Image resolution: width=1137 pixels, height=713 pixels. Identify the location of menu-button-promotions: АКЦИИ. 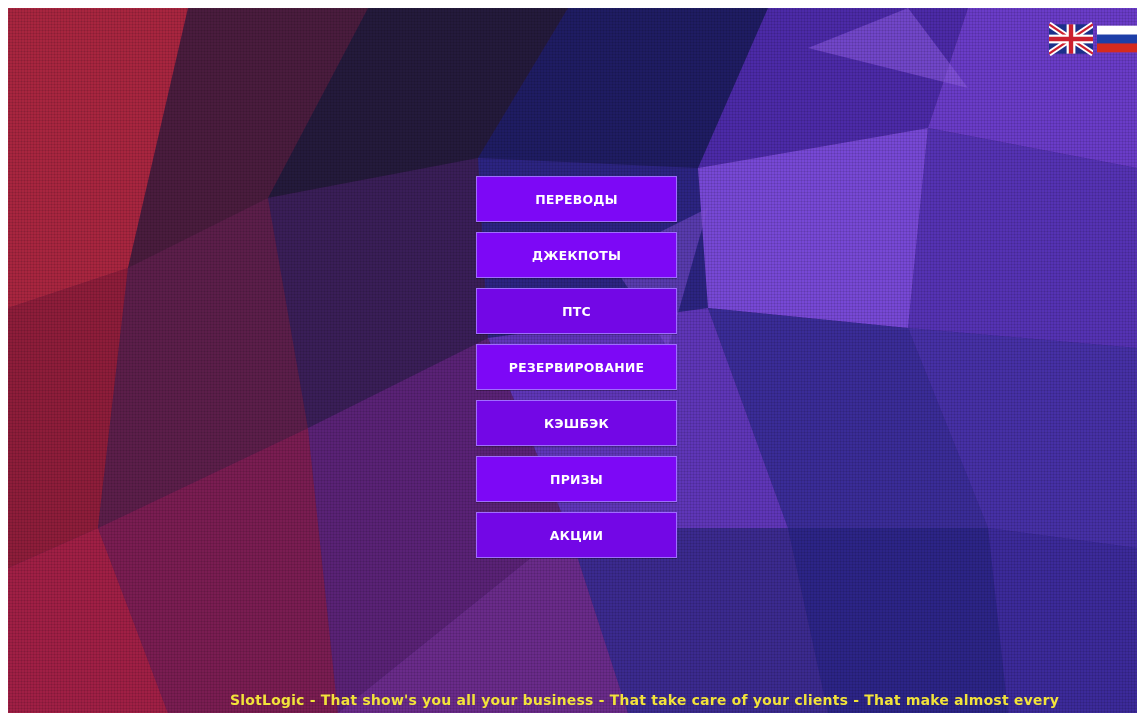
(576, 535).